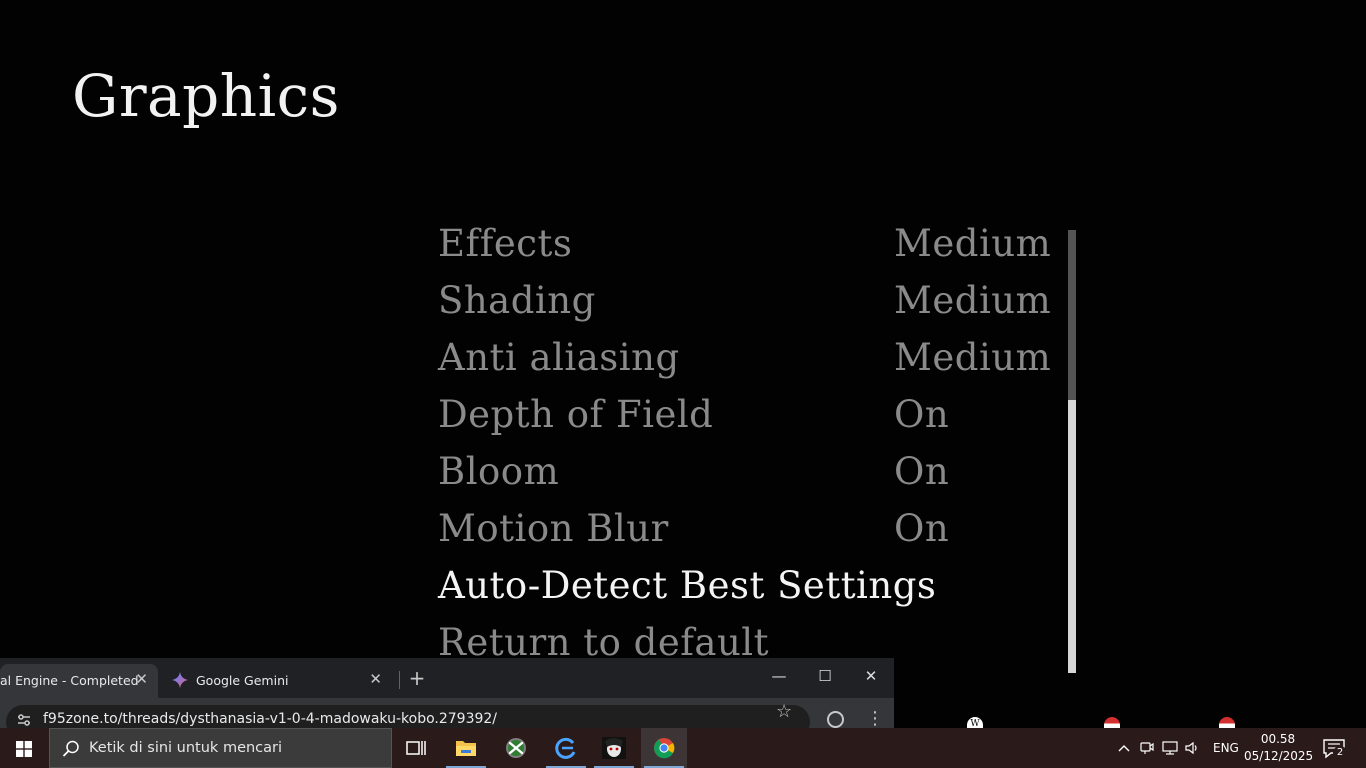 Image resolution: width=1366 pixels, height=768 pixels. Describe the element at coordinates (505, 243) in the screenshot. I see `setting-label: Effects` at that location.